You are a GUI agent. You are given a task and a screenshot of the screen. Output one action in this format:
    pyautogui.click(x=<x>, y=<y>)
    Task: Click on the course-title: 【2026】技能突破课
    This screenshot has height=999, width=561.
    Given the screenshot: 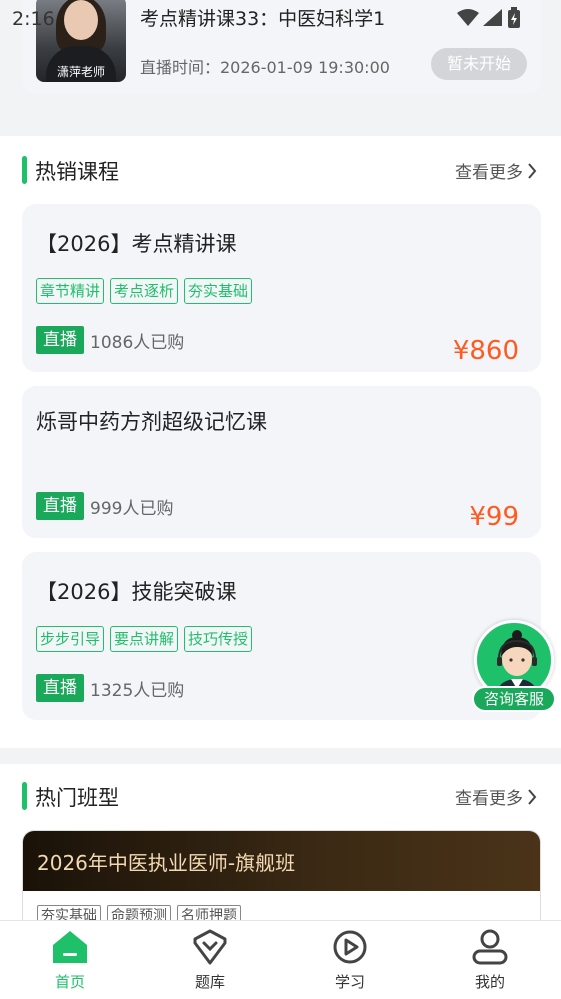 What is the action you would take?
    pyautogui.click(x=136, y=592)
    